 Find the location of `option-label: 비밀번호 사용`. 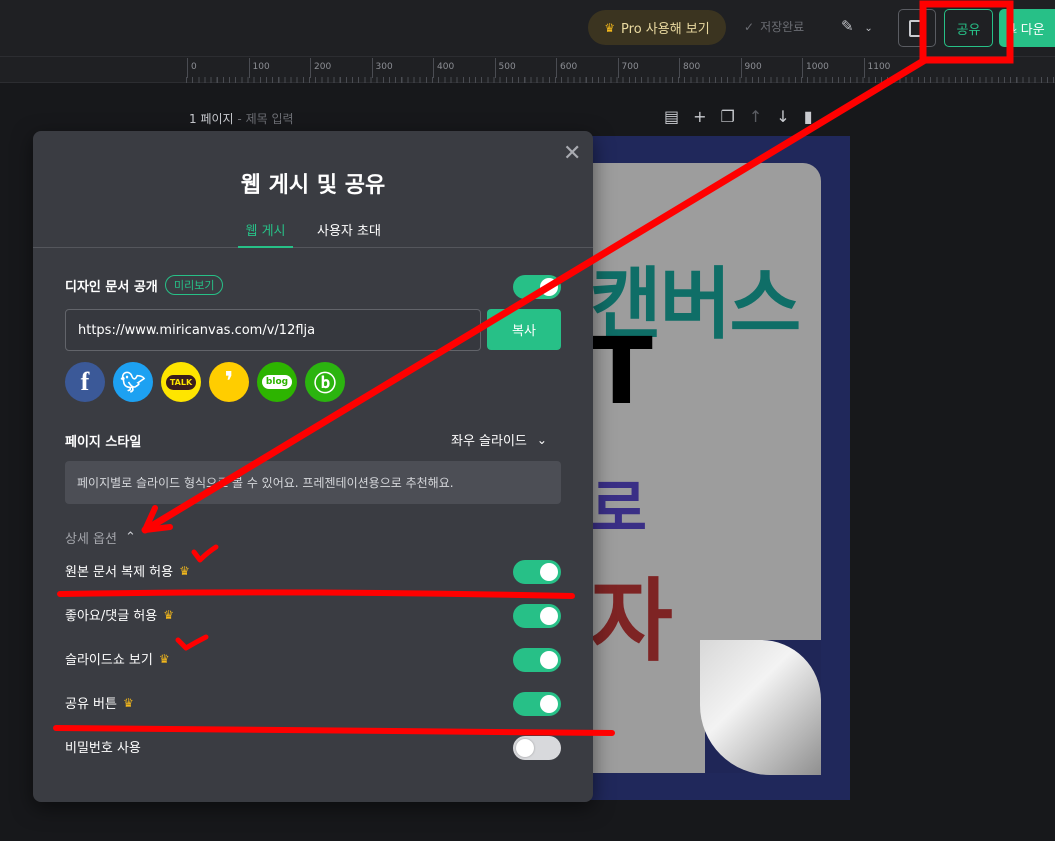

option-label: 비밀번호 사용 is located at coordinates (103, 748).